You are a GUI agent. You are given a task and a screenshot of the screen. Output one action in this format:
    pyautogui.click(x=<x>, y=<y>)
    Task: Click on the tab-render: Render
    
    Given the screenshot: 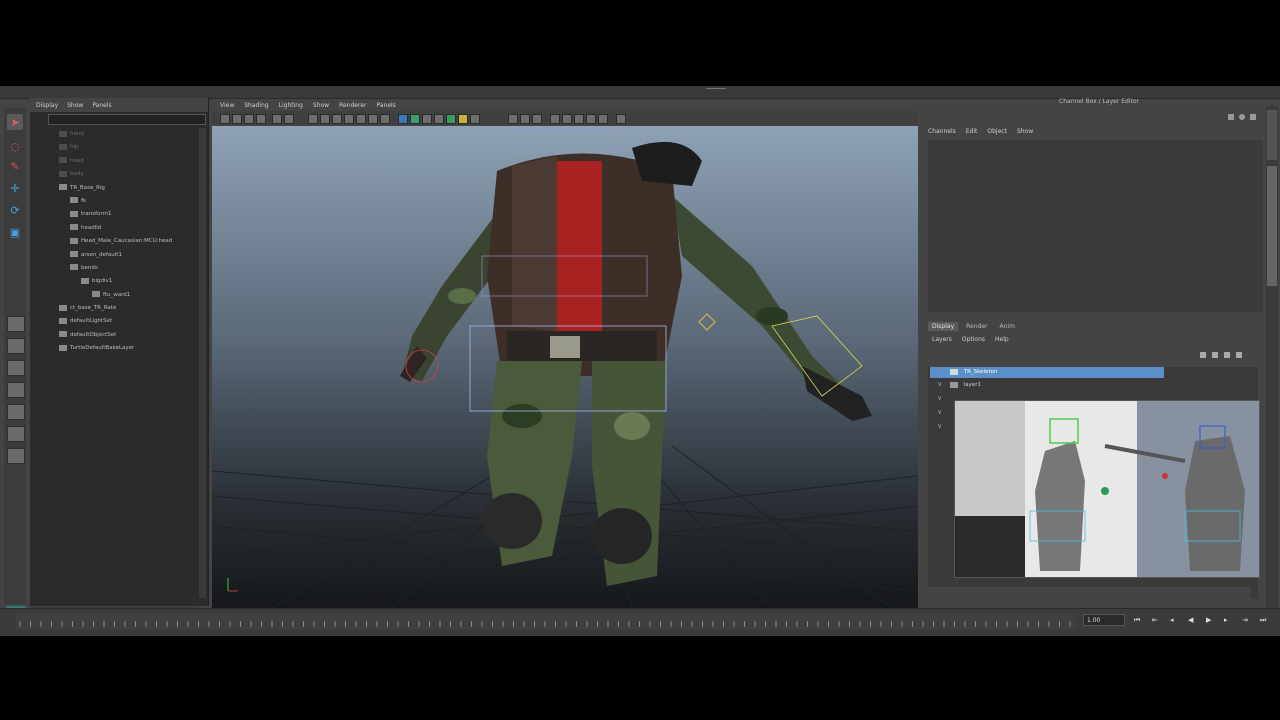 What is the action you would take?
    pyautogui.click(x=976, y=326)
    